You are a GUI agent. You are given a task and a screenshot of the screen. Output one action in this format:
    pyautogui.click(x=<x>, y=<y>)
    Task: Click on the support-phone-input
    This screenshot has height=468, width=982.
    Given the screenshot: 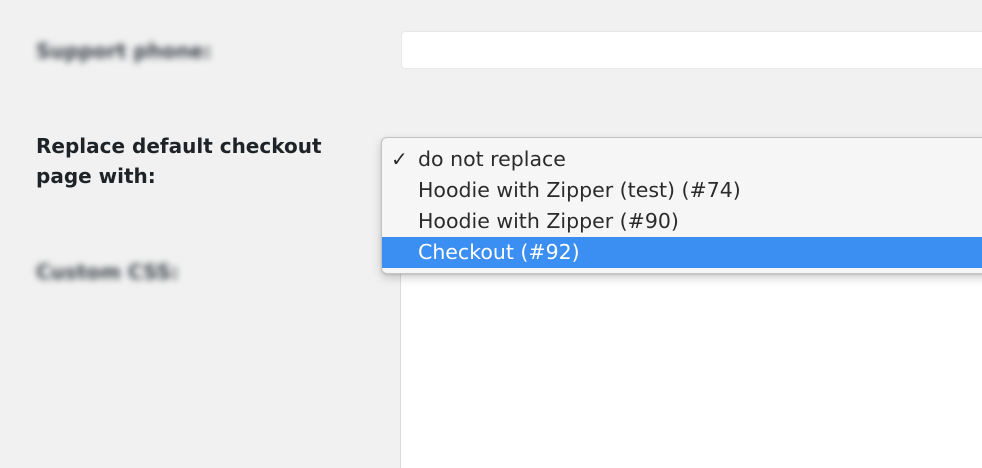 What is the action you would take?
    pyautogui.click(x=692, y=50)
    